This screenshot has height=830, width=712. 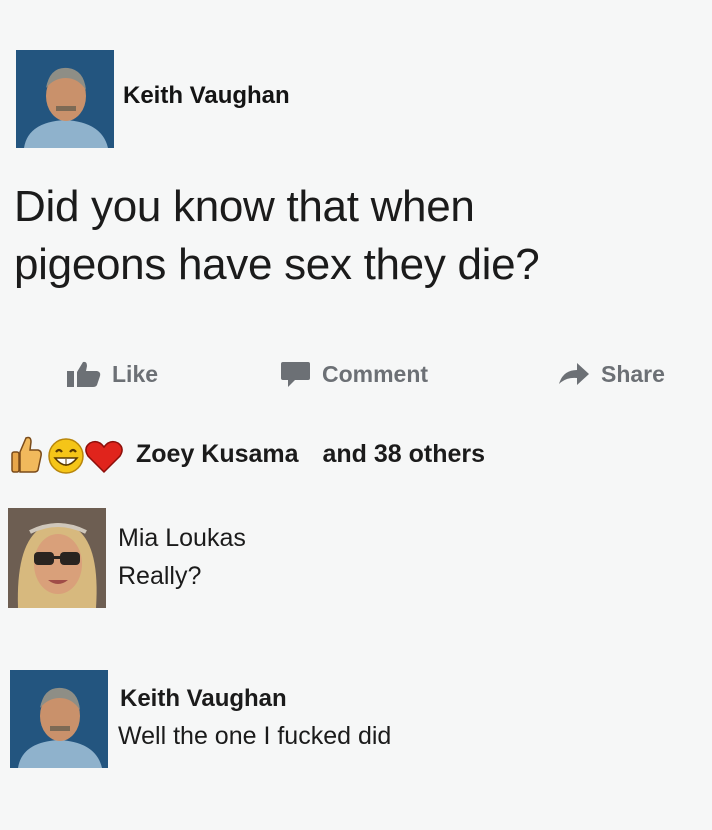 I want to click on comment-button: Comment, so click(x=354, y=374).